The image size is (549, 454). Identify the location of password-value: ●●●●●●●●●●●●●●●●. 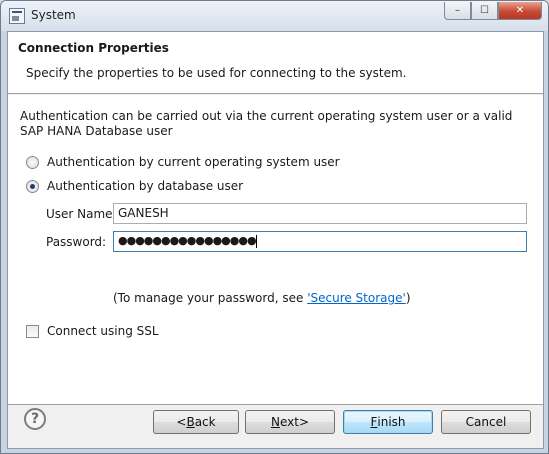
(187, 240).